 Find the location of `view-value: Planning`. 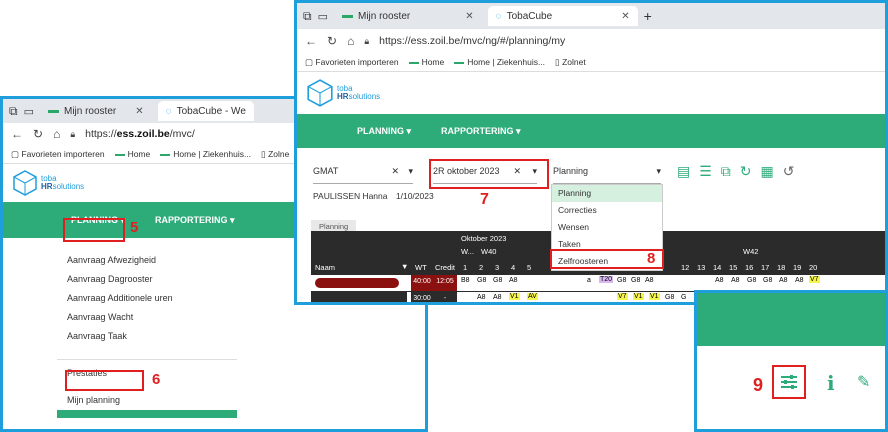

view-value: Planning is located at coordinates (571, 171).